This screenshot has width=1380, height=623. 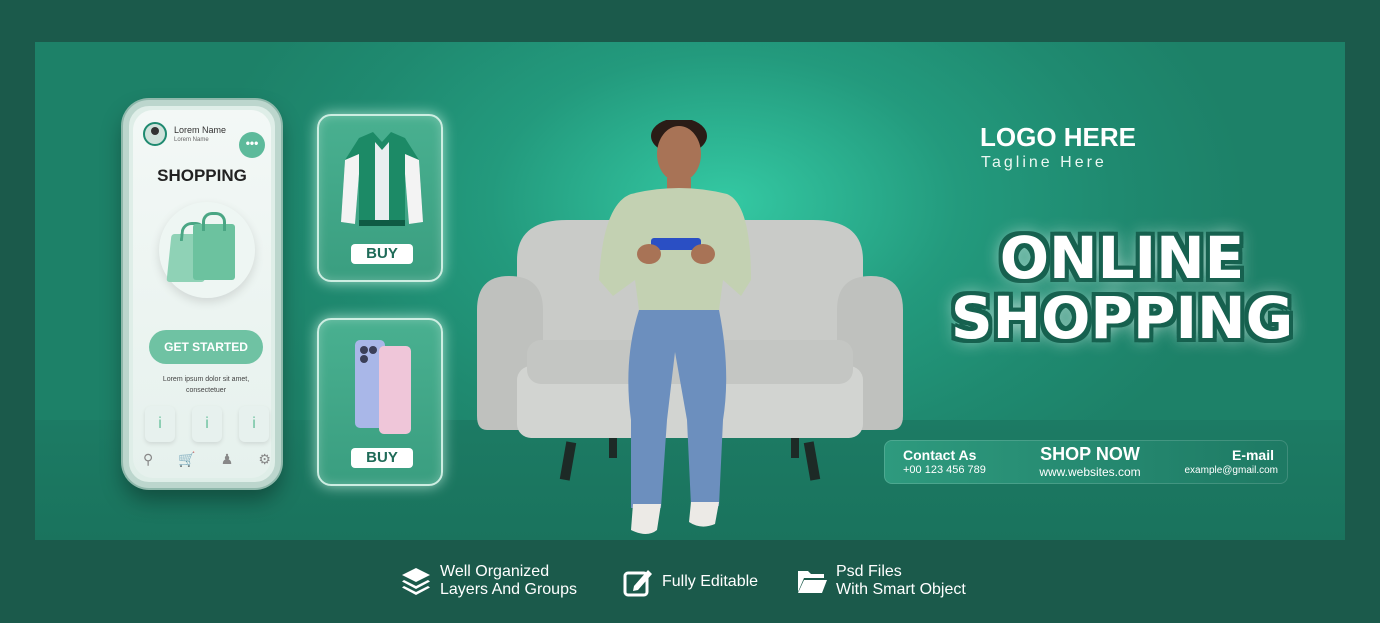 What do you see at coordinates (1090, 454) in the screenshot?
I see `shop-now-button: SHOP NOW` at bounding box center [1090, 454].